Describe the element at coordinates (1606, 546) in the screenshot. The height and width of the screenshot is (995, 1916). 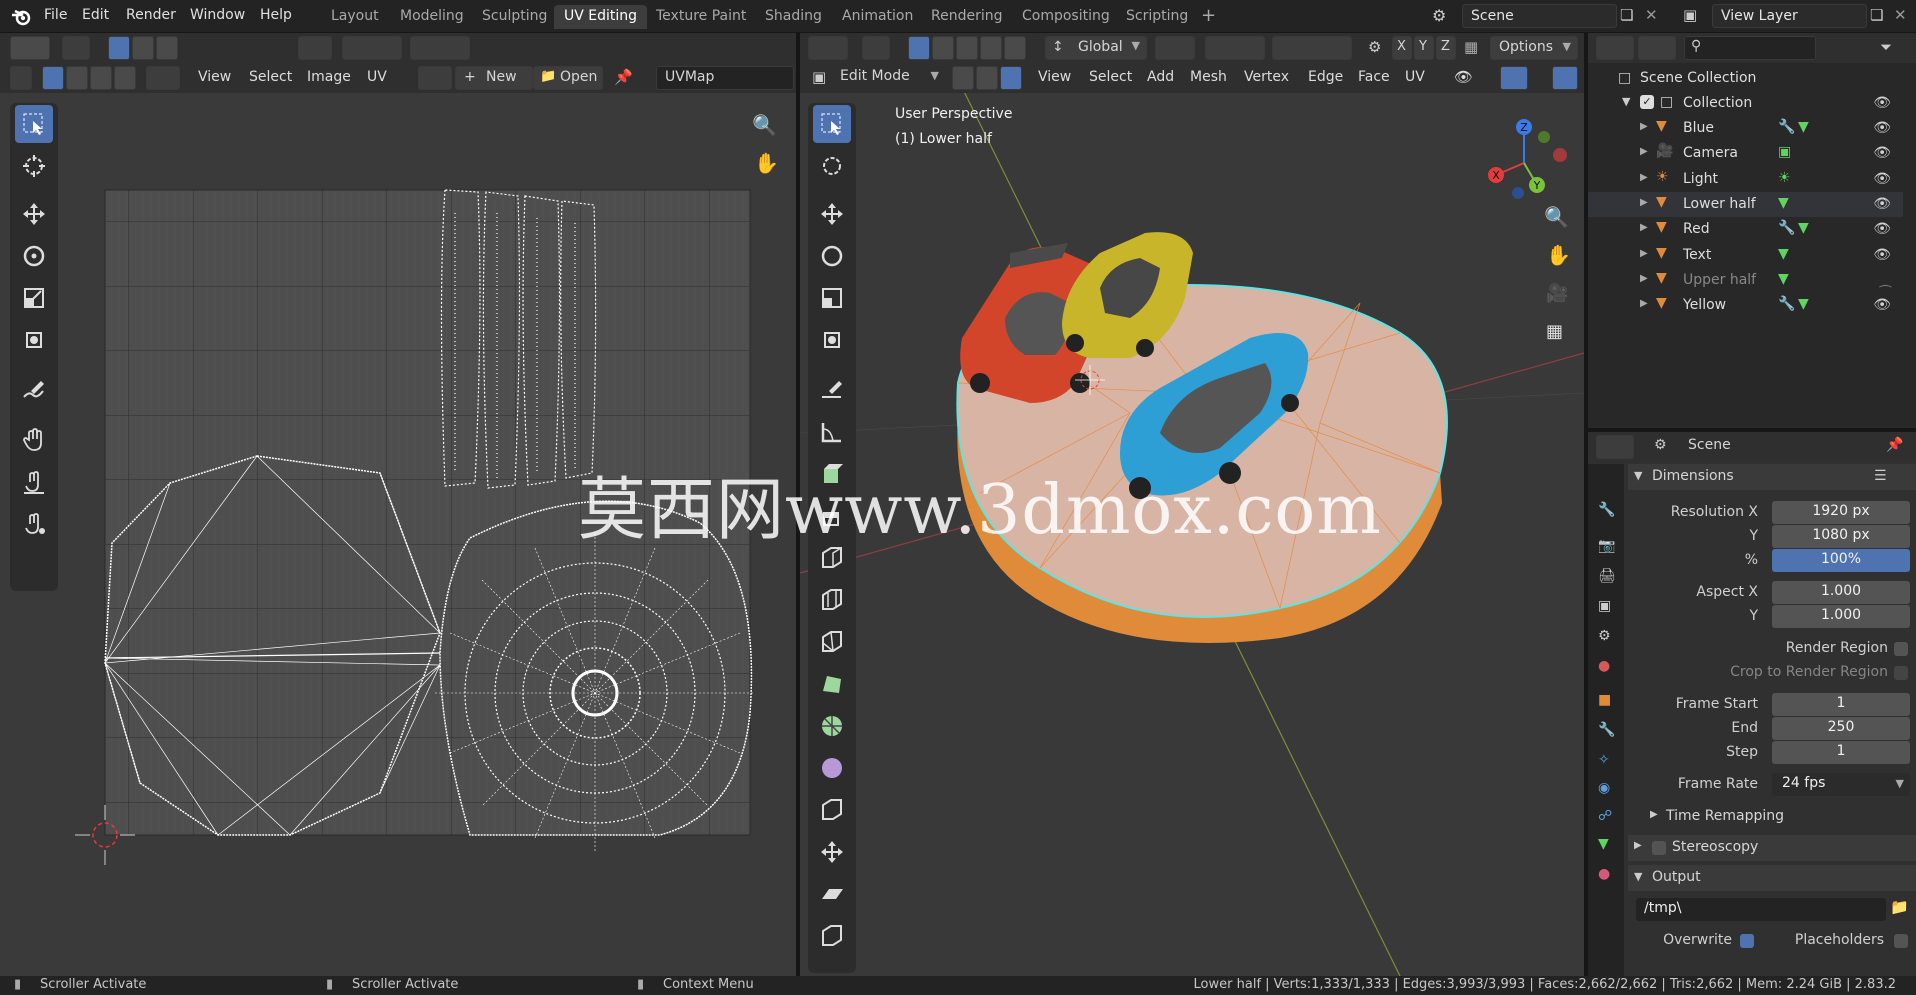
I see `render-tab-icon: 📷` at that location.